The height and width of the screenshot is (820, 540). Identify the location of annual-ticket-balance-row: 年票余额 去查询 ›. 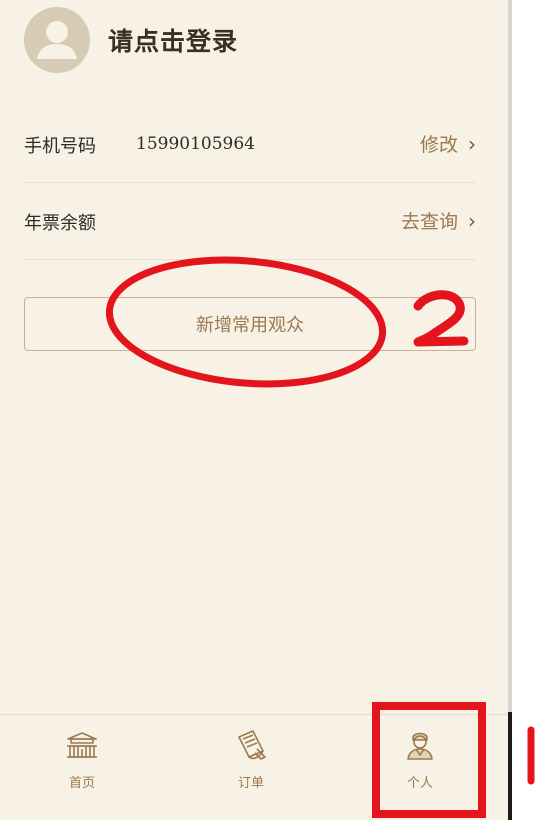
(250, 221).